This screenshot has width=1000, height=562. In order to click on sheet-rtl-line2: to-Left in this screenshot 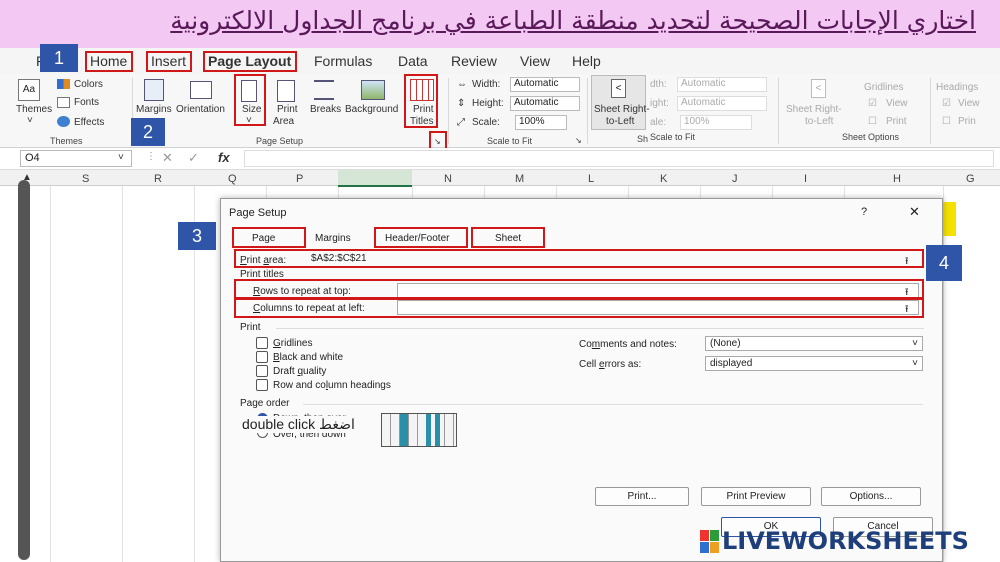, I will do `click(620, 121)`.